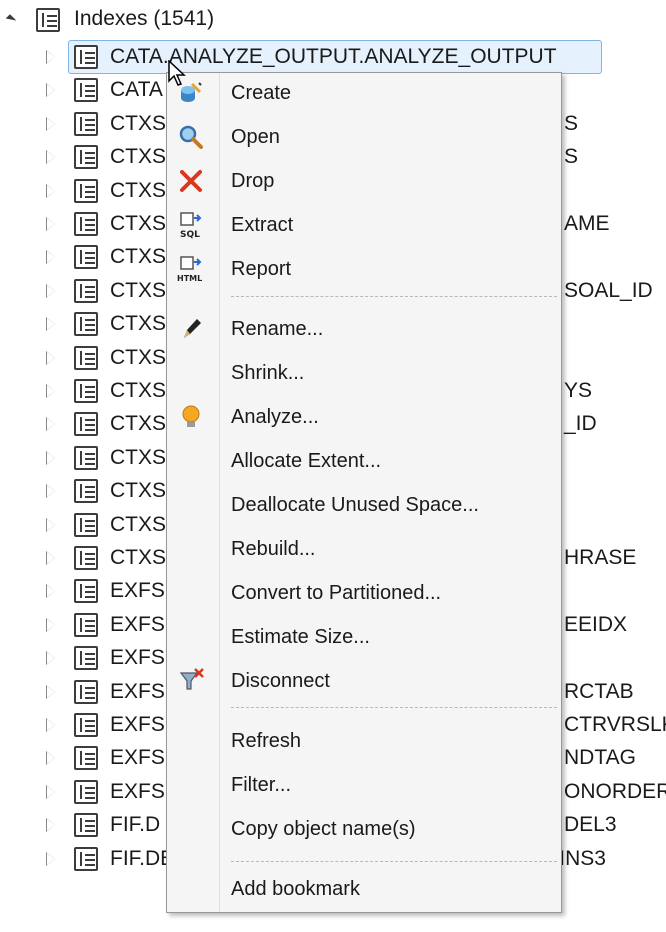 This screenshot has height=932, width=666. I want to click on tree-row-label-tail: AME, so click(587, 223).